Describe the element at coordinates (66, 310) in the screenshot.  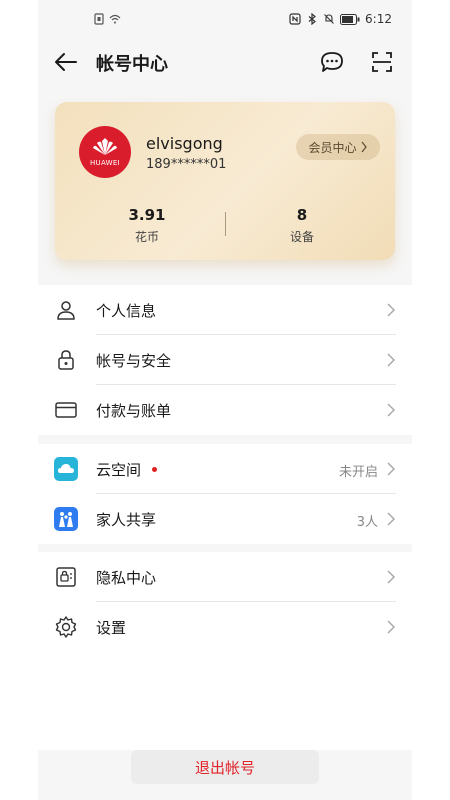
I see `person-icon` at that location.